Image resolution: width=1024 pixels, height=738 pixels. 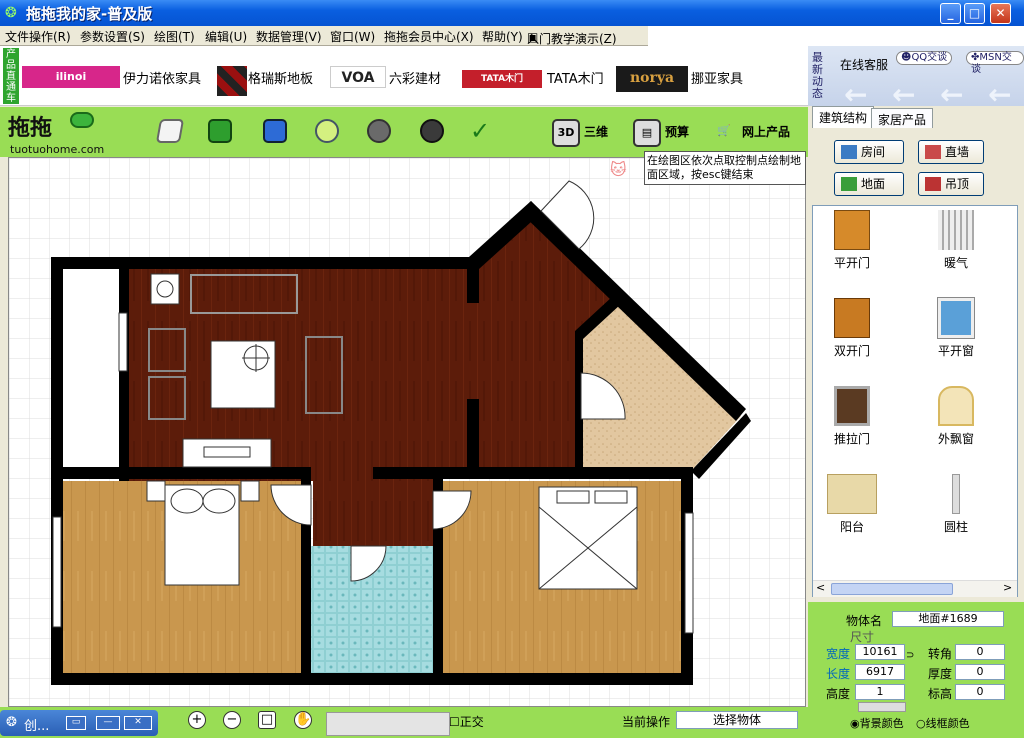 What do you see at coordinates (352, 36) in the screenshot?
I see `menu-window: 窗口(W)` at bounding box center [352, 36].